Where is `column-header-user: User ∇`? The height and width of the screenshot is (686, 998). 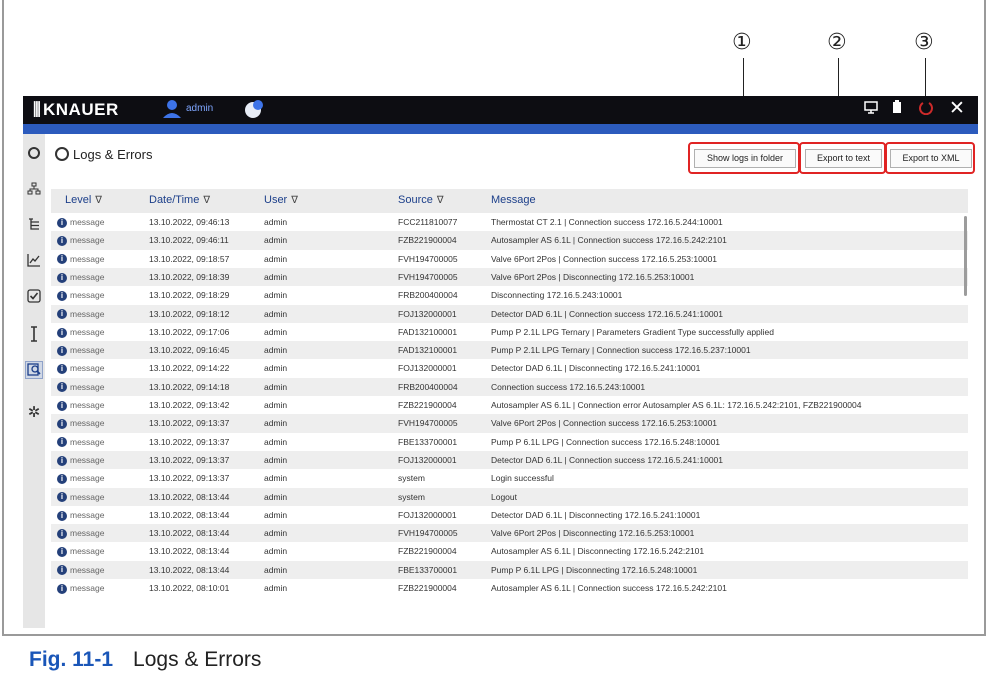 column-header-user: User ∇ is located at coordinates (281, 200).